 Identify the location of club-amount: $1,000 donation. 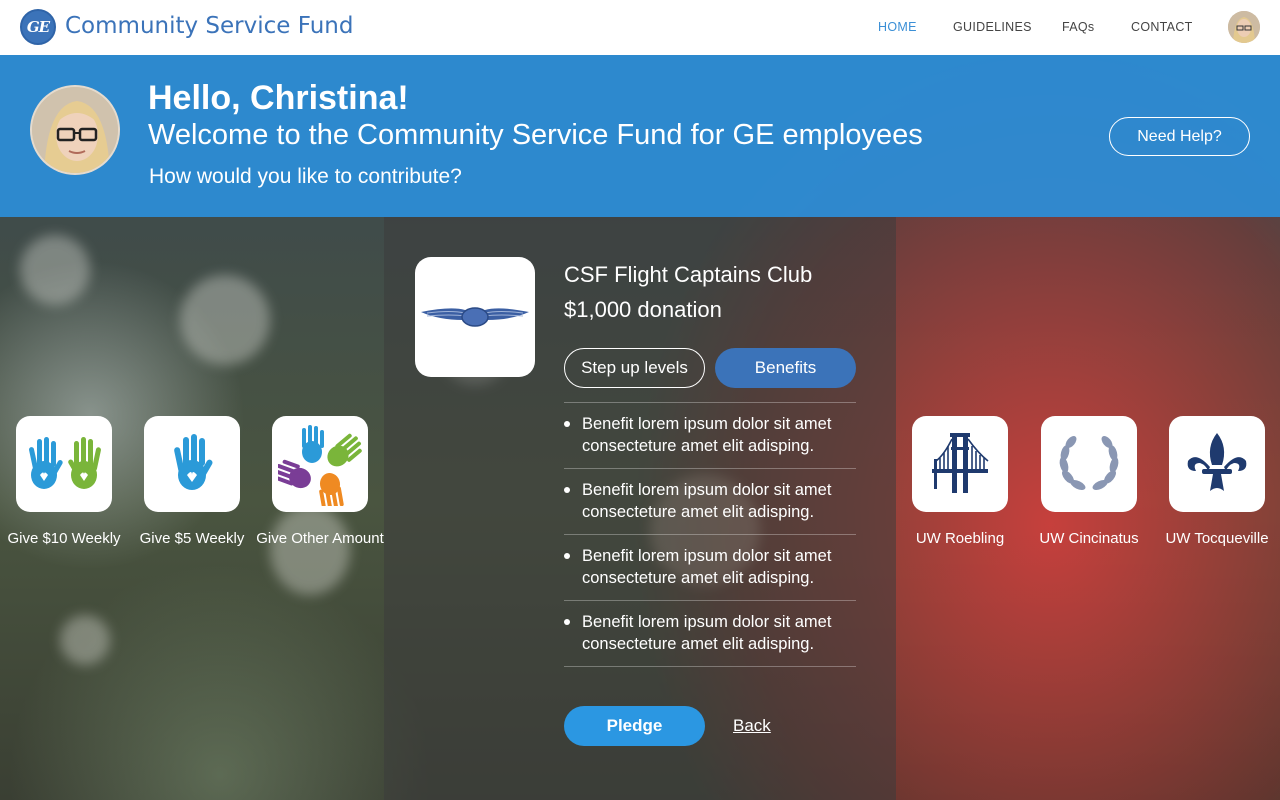
(643, 309).